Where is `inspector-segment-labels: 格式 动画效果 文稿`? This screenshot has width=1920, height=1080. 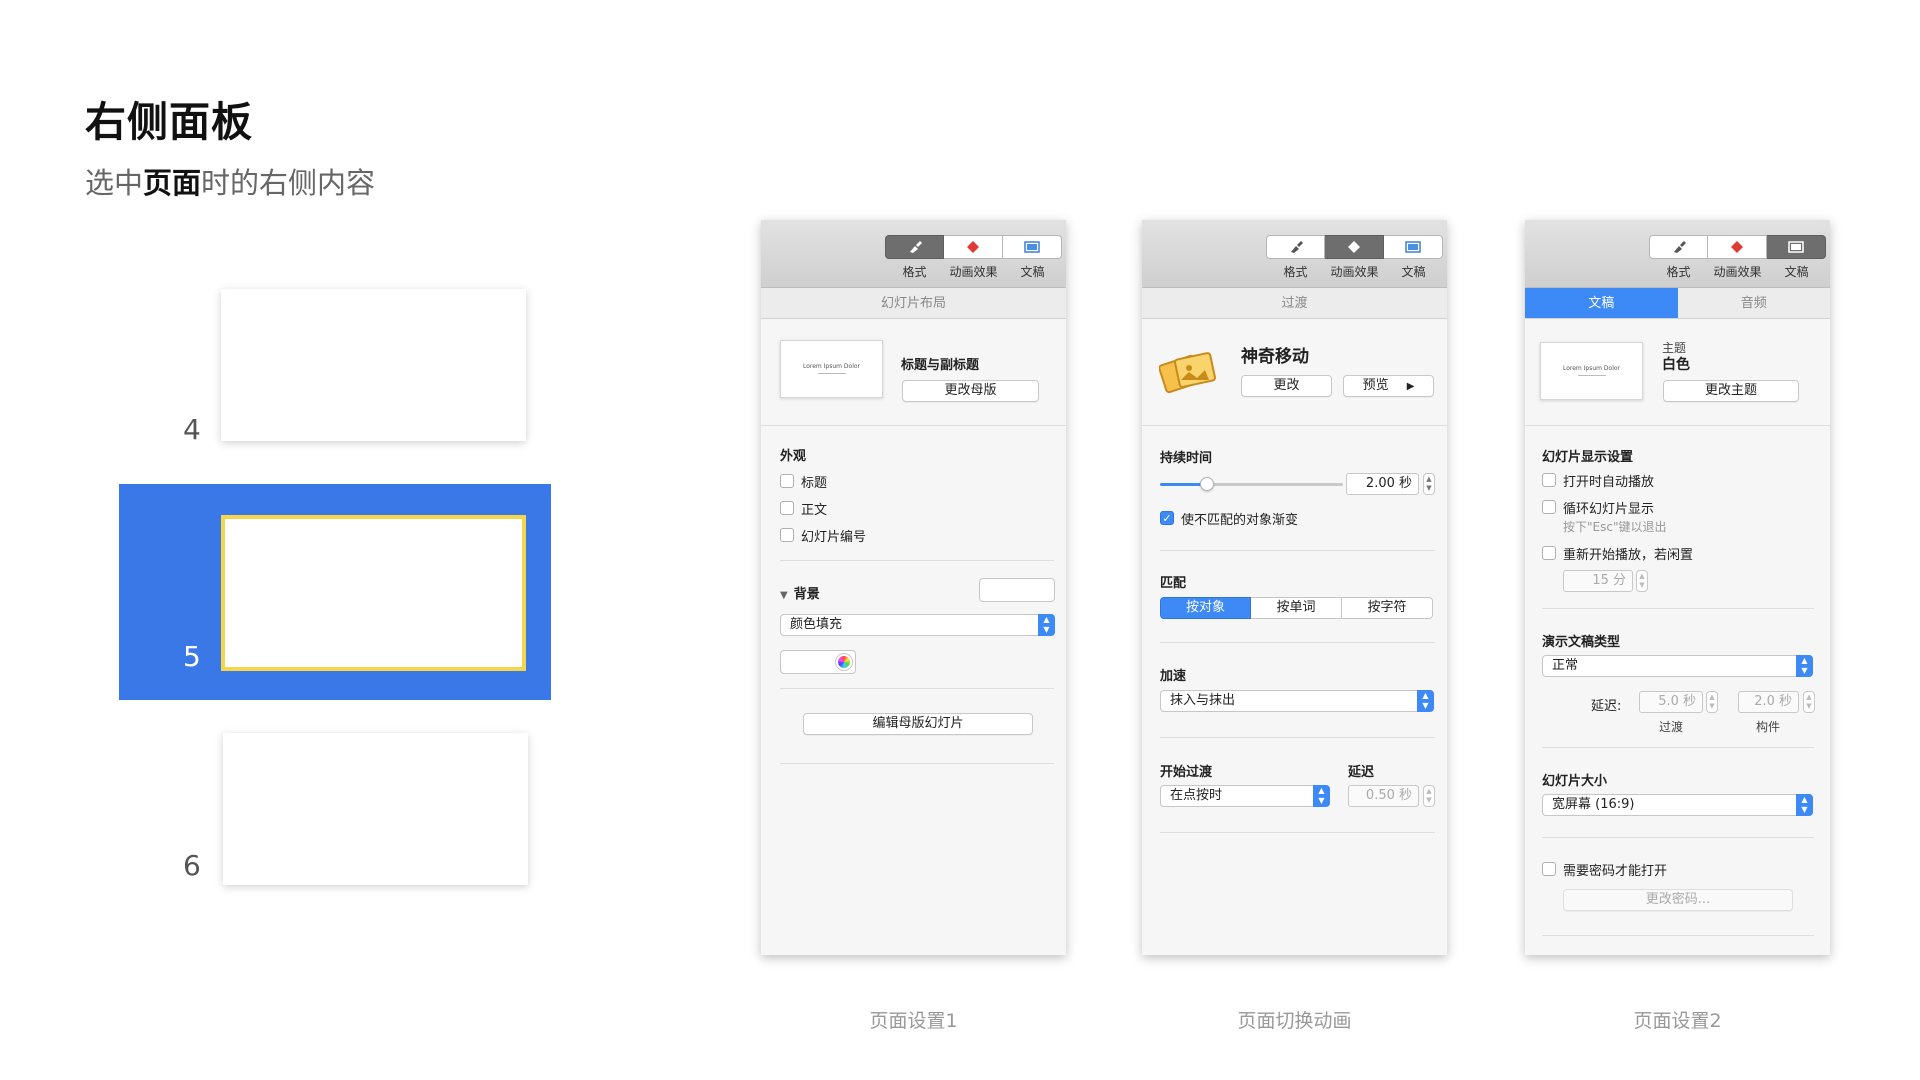
inspector-segment-labels: 格式 动画效果 文稿 is located at coordinates (1737, 271).